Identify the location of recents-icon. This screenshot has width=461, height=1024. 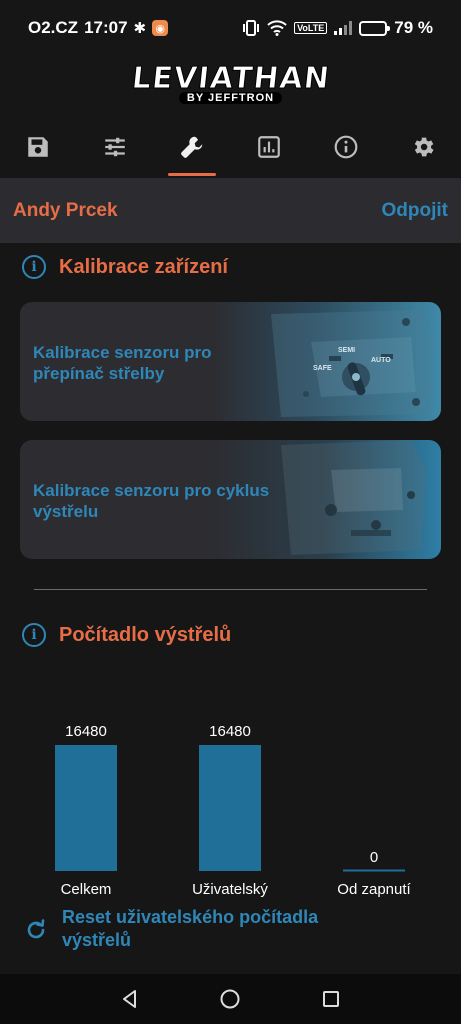
(331, 999).